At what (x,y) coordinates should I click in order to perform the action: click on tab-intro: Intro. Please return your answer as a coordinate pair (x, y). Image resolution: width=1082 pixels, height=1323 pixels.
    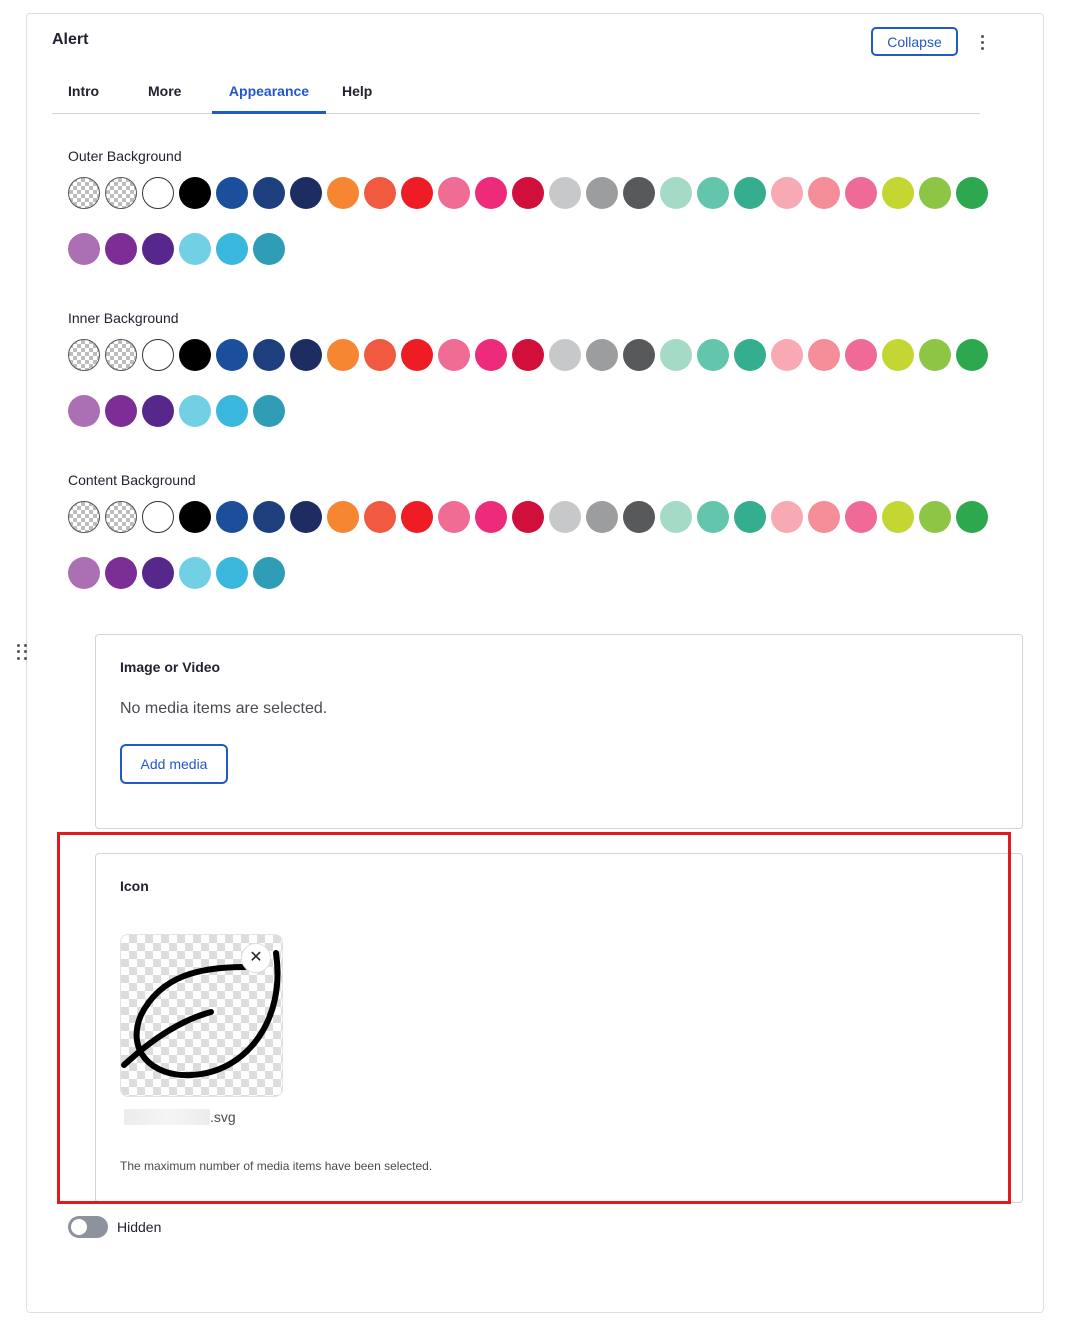
    Looking at the image, I should click on (83, 96).